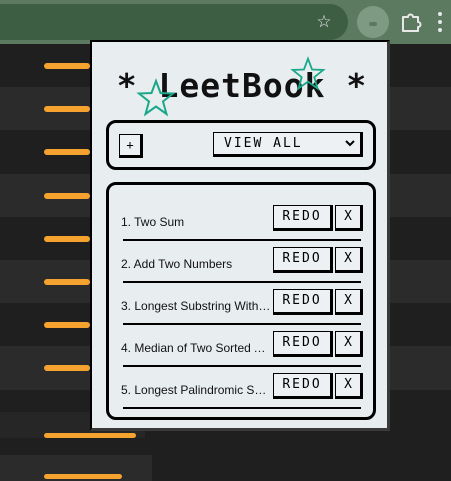 Image resolution: width=451 pixels, height=481 pixels. I want to click on leetbook-extension-icon, so click(373, 22).